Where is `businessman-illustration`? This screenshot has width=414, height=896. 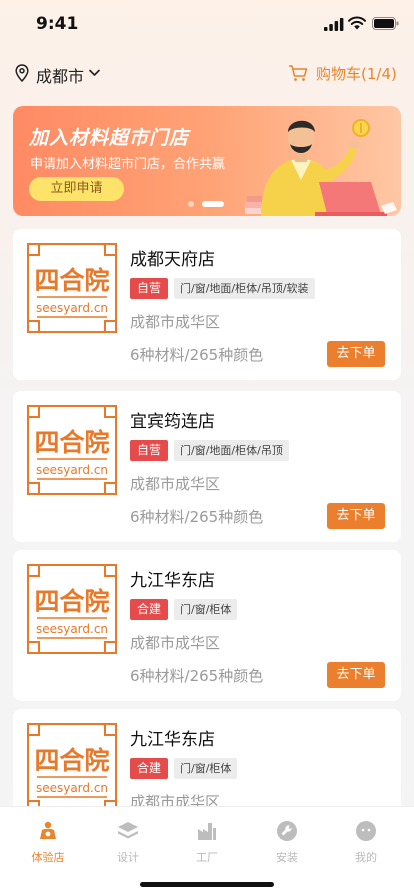
businessman-illustration is located at coordinates (321, 167).